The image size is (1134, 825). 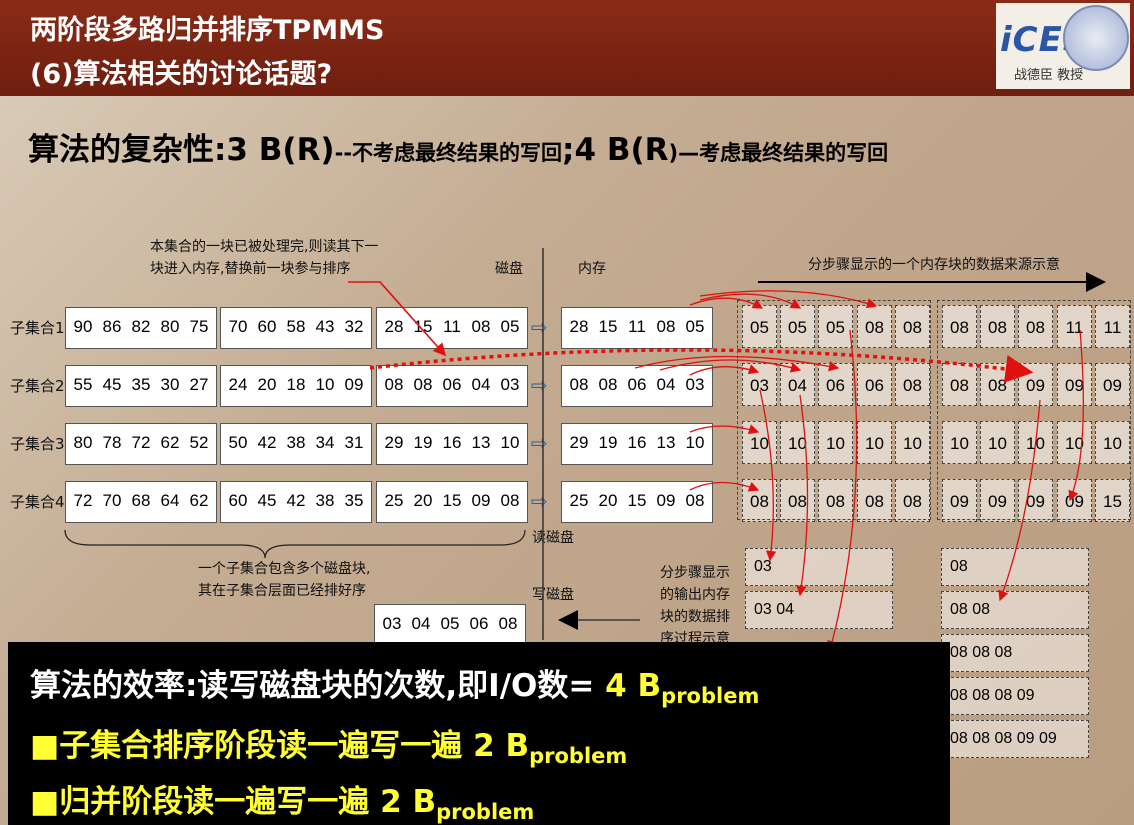 I want to click on efficiency-text-2: ■子集合排序阶段读一遍写一遍, so click(x=246, y=746).